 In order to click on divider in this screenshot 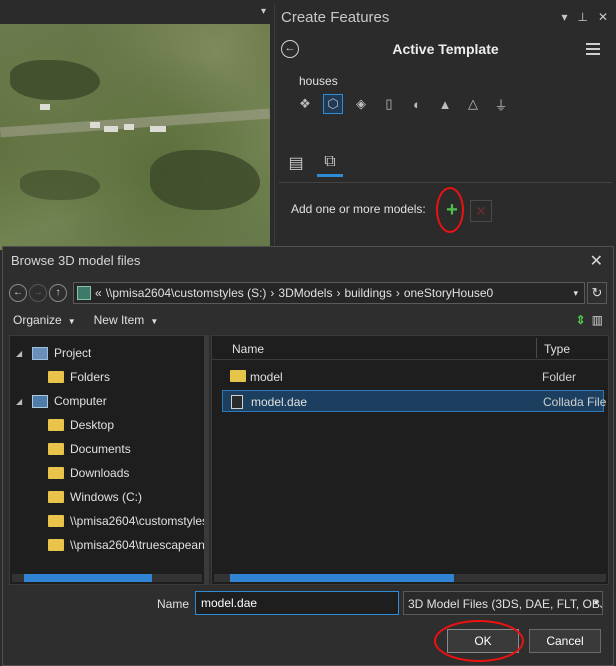, I will do `click(445, 182)`.